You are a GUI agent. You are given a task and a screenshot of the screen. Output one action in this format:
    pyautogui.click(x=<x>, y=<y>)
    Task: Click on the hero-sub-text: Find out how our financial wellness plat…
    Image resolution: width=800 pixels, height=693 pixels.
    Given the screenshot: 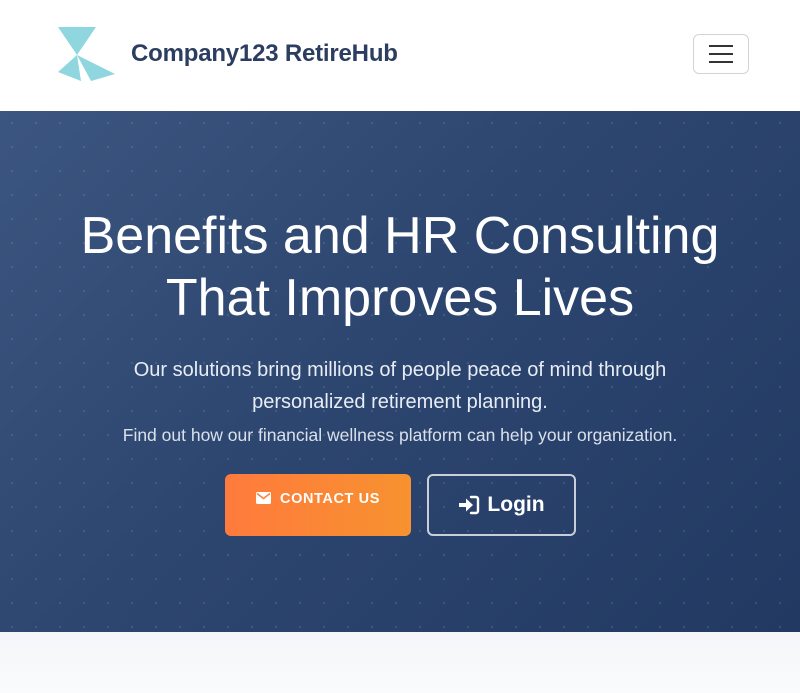 What is the action you would take?
    pyautogui.click(x=400, y=435)
    